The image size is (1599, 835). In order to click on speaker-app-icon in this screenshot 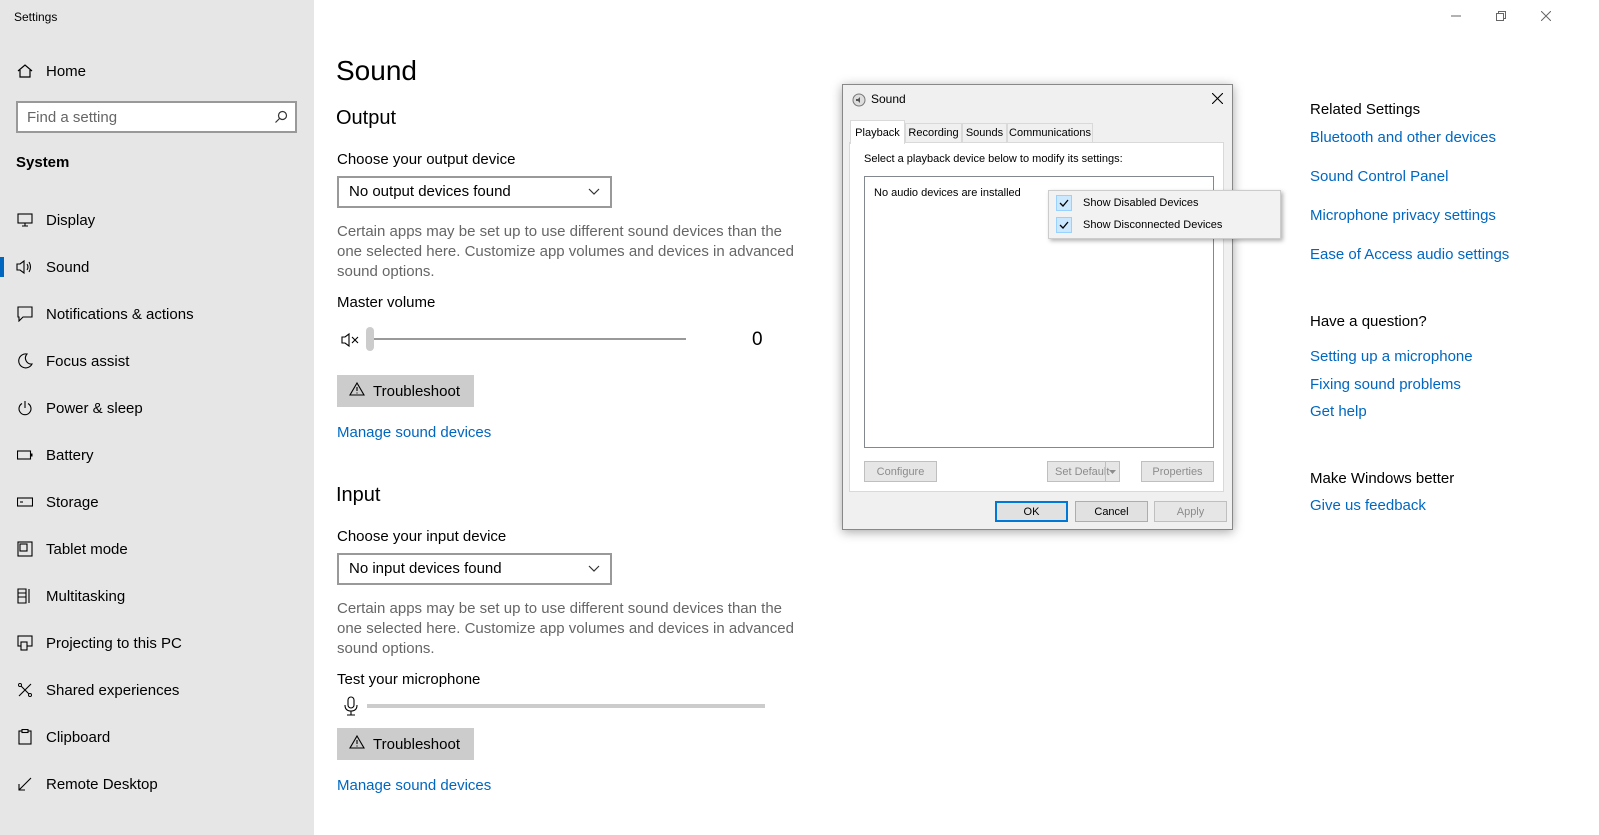, I will do `click(859, 100)`.